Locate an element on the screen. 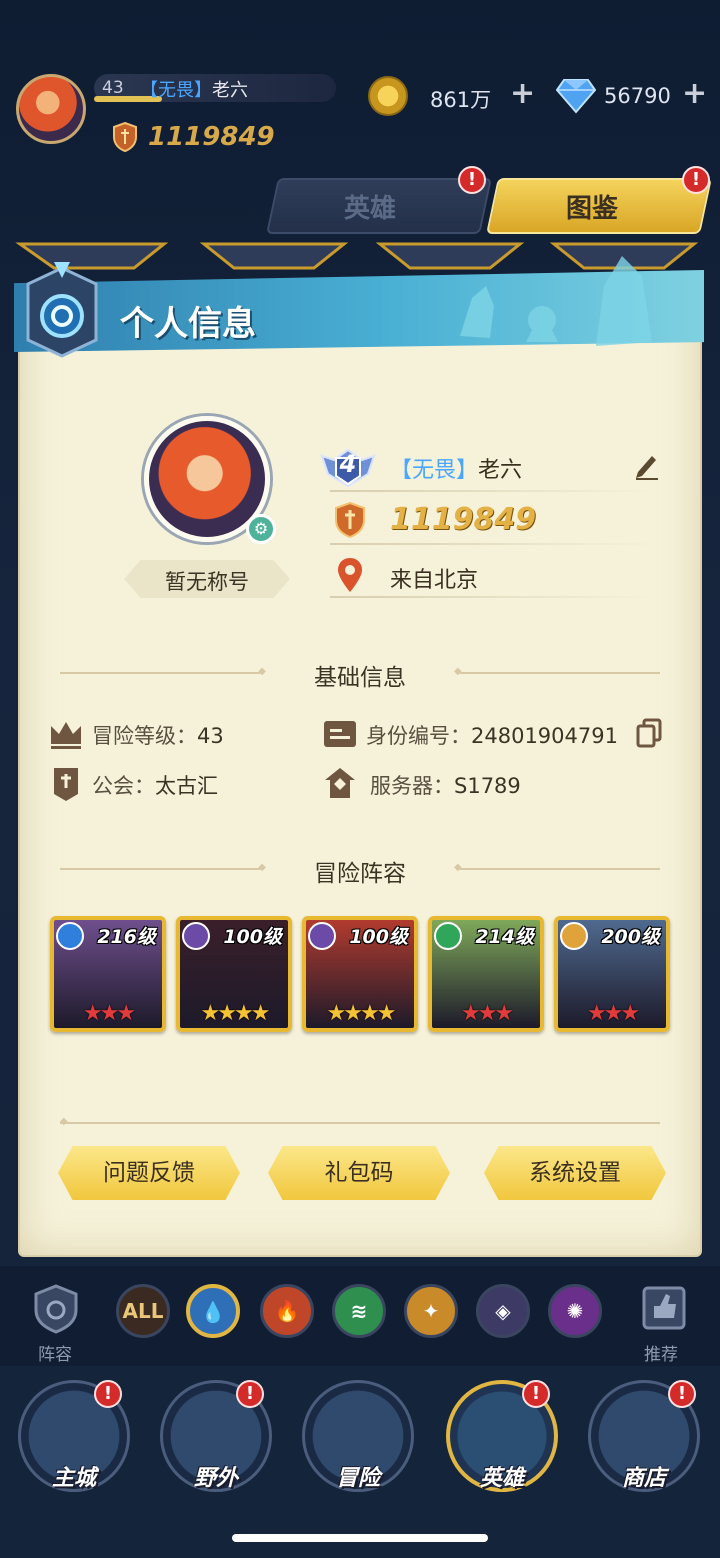 The height and width of the screenshot is (1558, 720). filter-light-icon: ✦ is located at coordinates (431, 1311).